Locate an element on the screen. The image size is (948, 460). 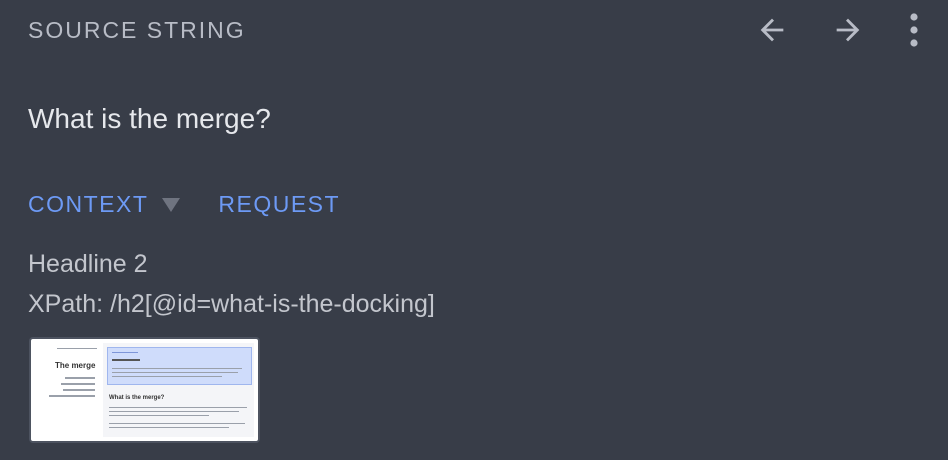
screenshot-title: The merge is located at coordinates (75, 365).